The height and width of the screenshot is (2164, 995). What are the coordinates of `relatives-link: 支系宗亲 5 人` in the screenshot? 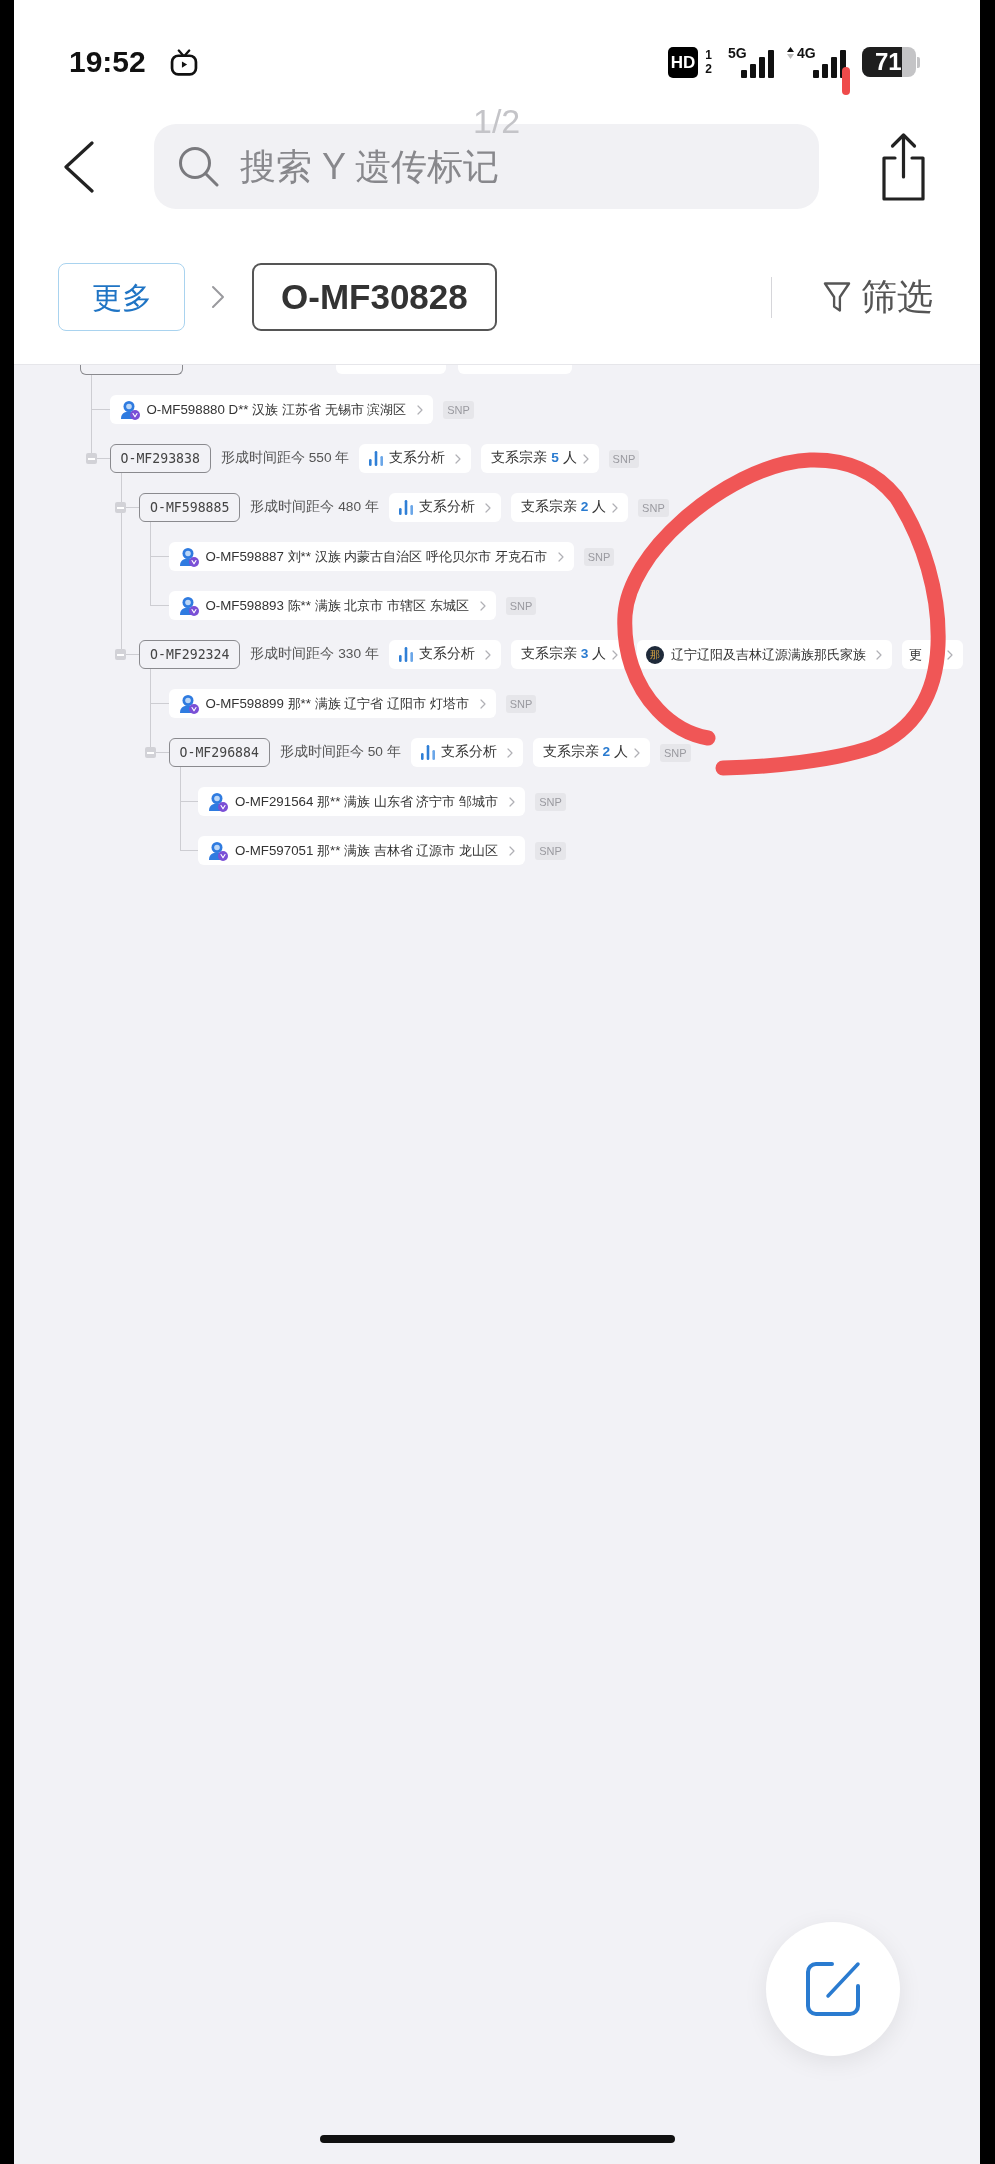 It's located at (540, 458).